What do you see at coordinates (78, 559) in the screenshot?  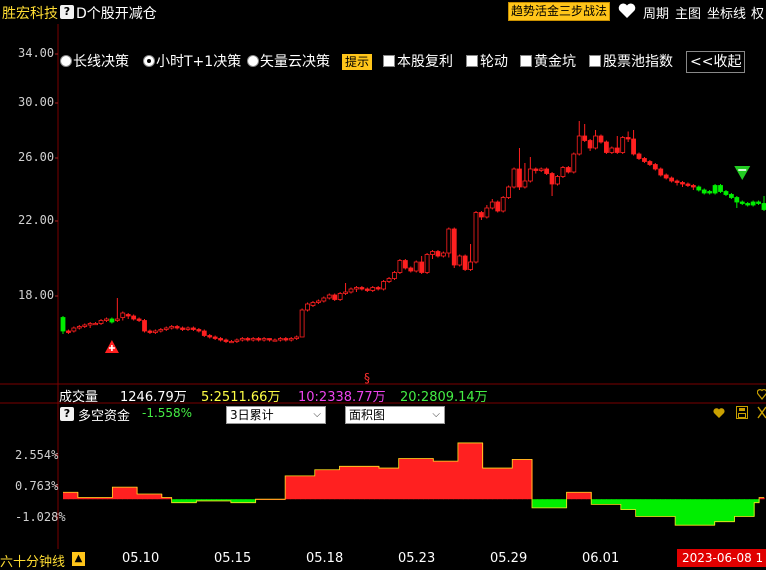 I see `warning-icon: ▲` at bounding box center [78, 559].